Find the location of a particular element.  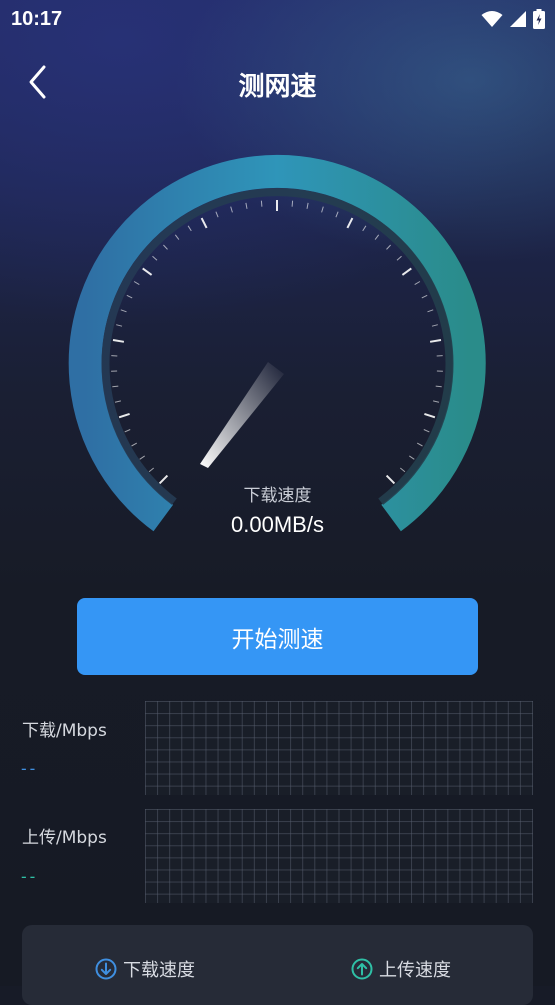

tab-upload-label: 上传速度 is located at coordinates (415, 969).